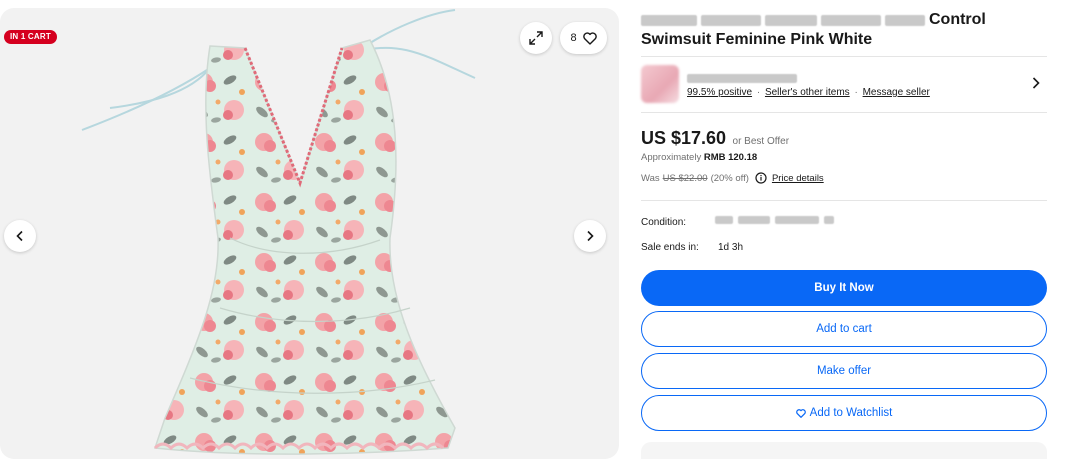 The width and height of the screenshot is (1080, 459). What do you see at coordinates (660, 84) in the screenshot?
I see `seller-avatar` at bounding box center [660, 84].